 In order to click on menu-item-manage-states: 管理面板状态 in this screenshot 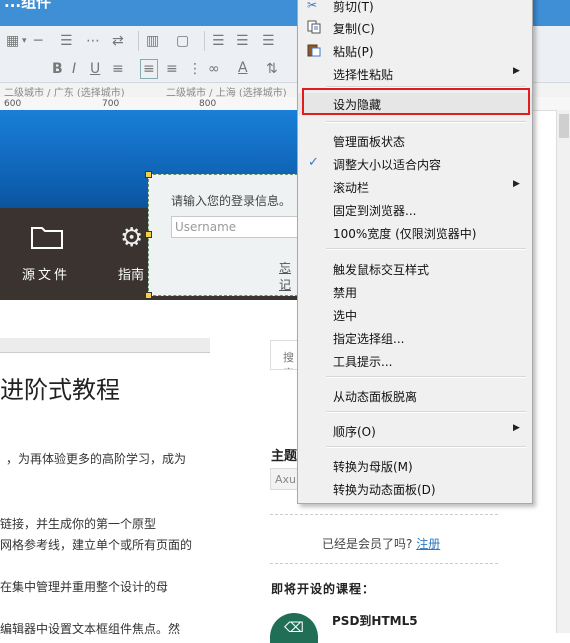, I will do `click(415, 141)`.